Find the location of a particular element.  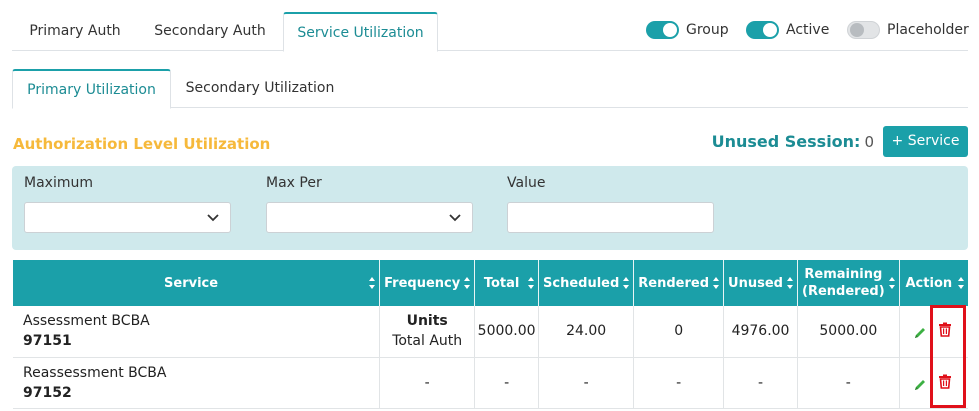

scheduled-cell: 24.00 is located at coordinates (586, 332).